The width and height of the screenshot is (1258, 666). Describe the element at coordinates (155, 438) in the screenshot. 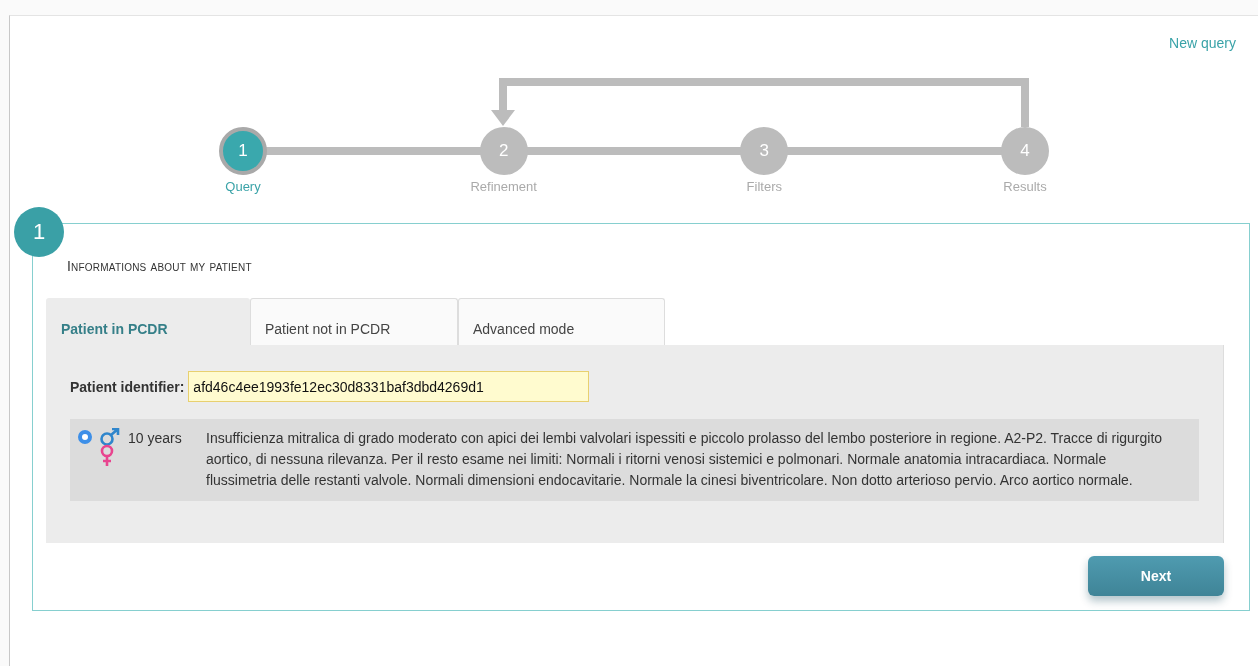

I see `age-text: 10 years` at that location.